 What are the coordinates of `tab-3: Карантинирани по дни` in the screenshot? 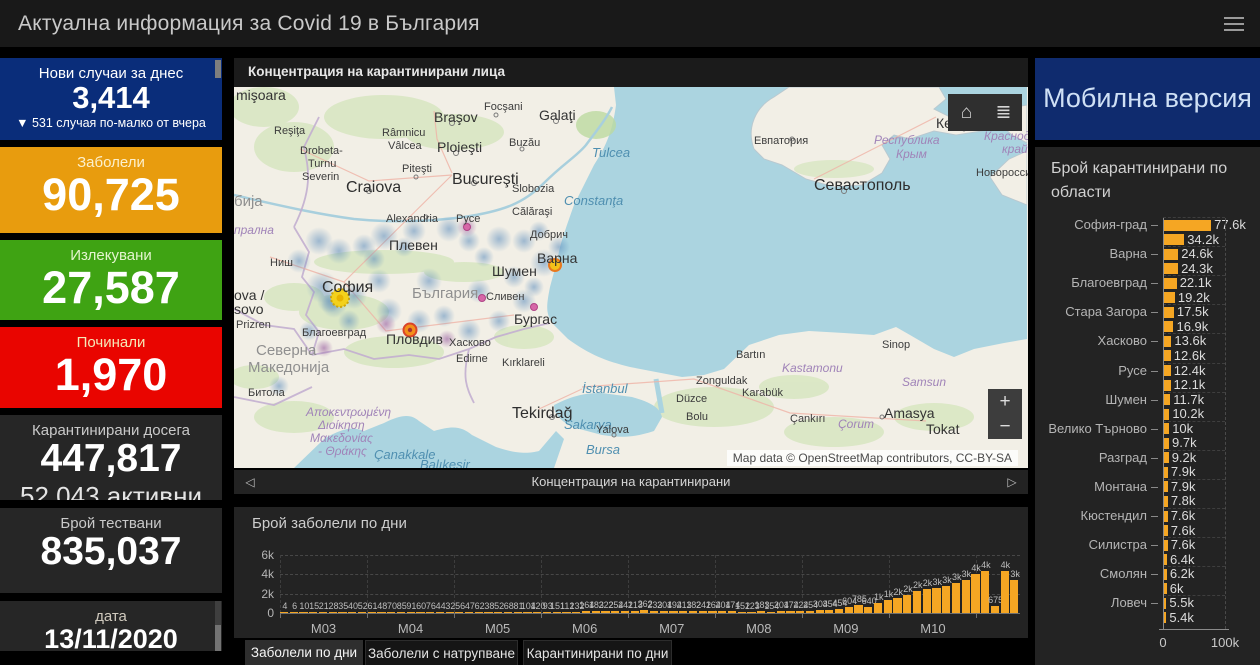 It's located at (597, 652).